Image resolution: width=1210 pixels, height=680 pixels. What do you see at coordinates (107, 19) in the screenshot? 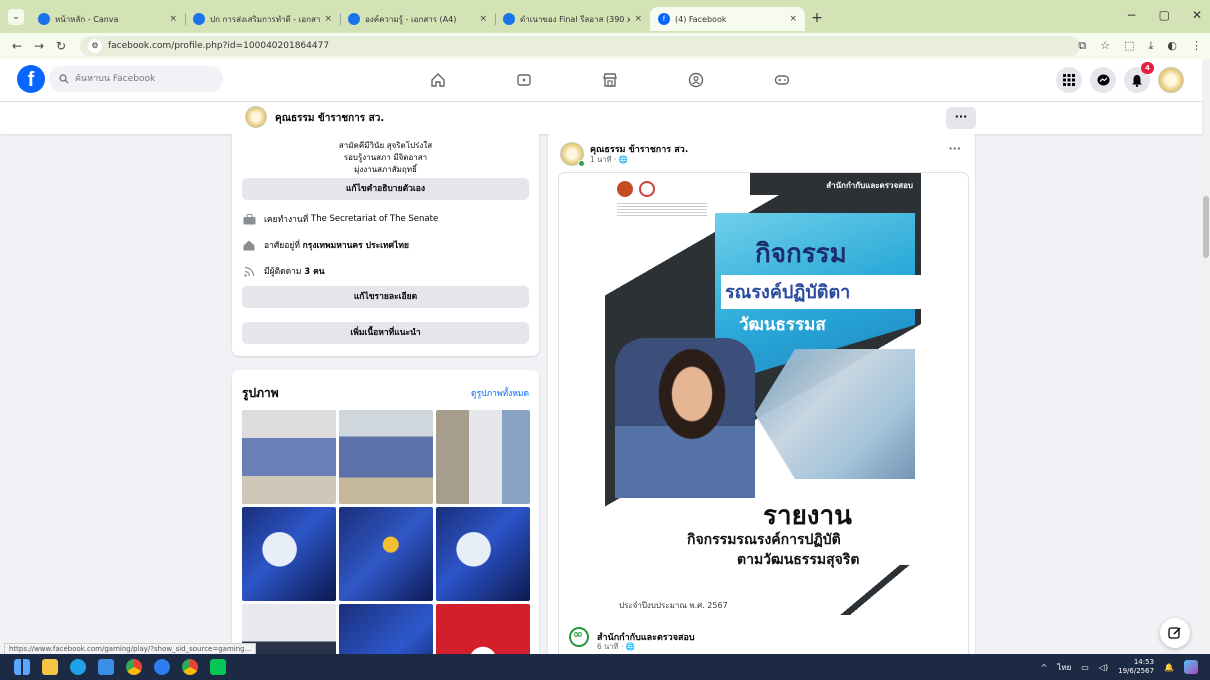
I see `browser-tab-canva-home: หน้าหลัก - Canva ×` at bounding box center [107, 19].